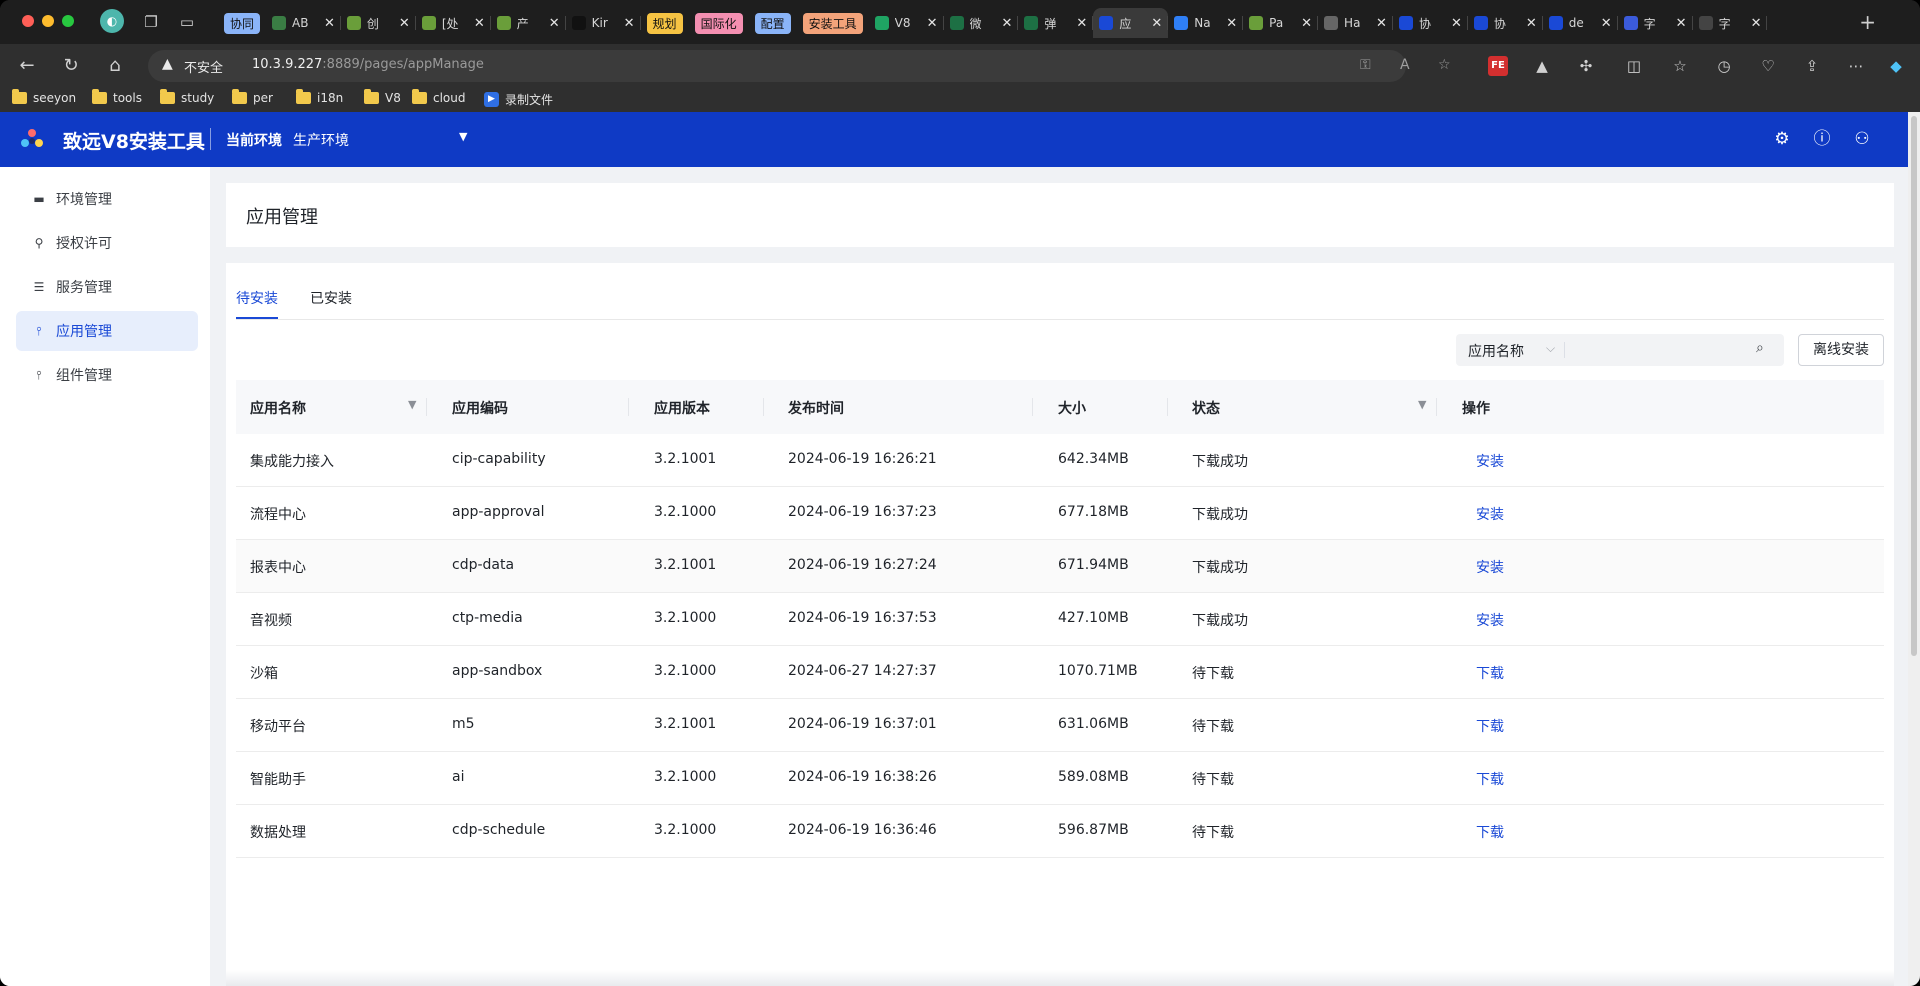  What do you see at coordinates (1768, 66) in the screenshot?
I see `browser-essentials-icon: ♡` at bounding box center [1768, 66].